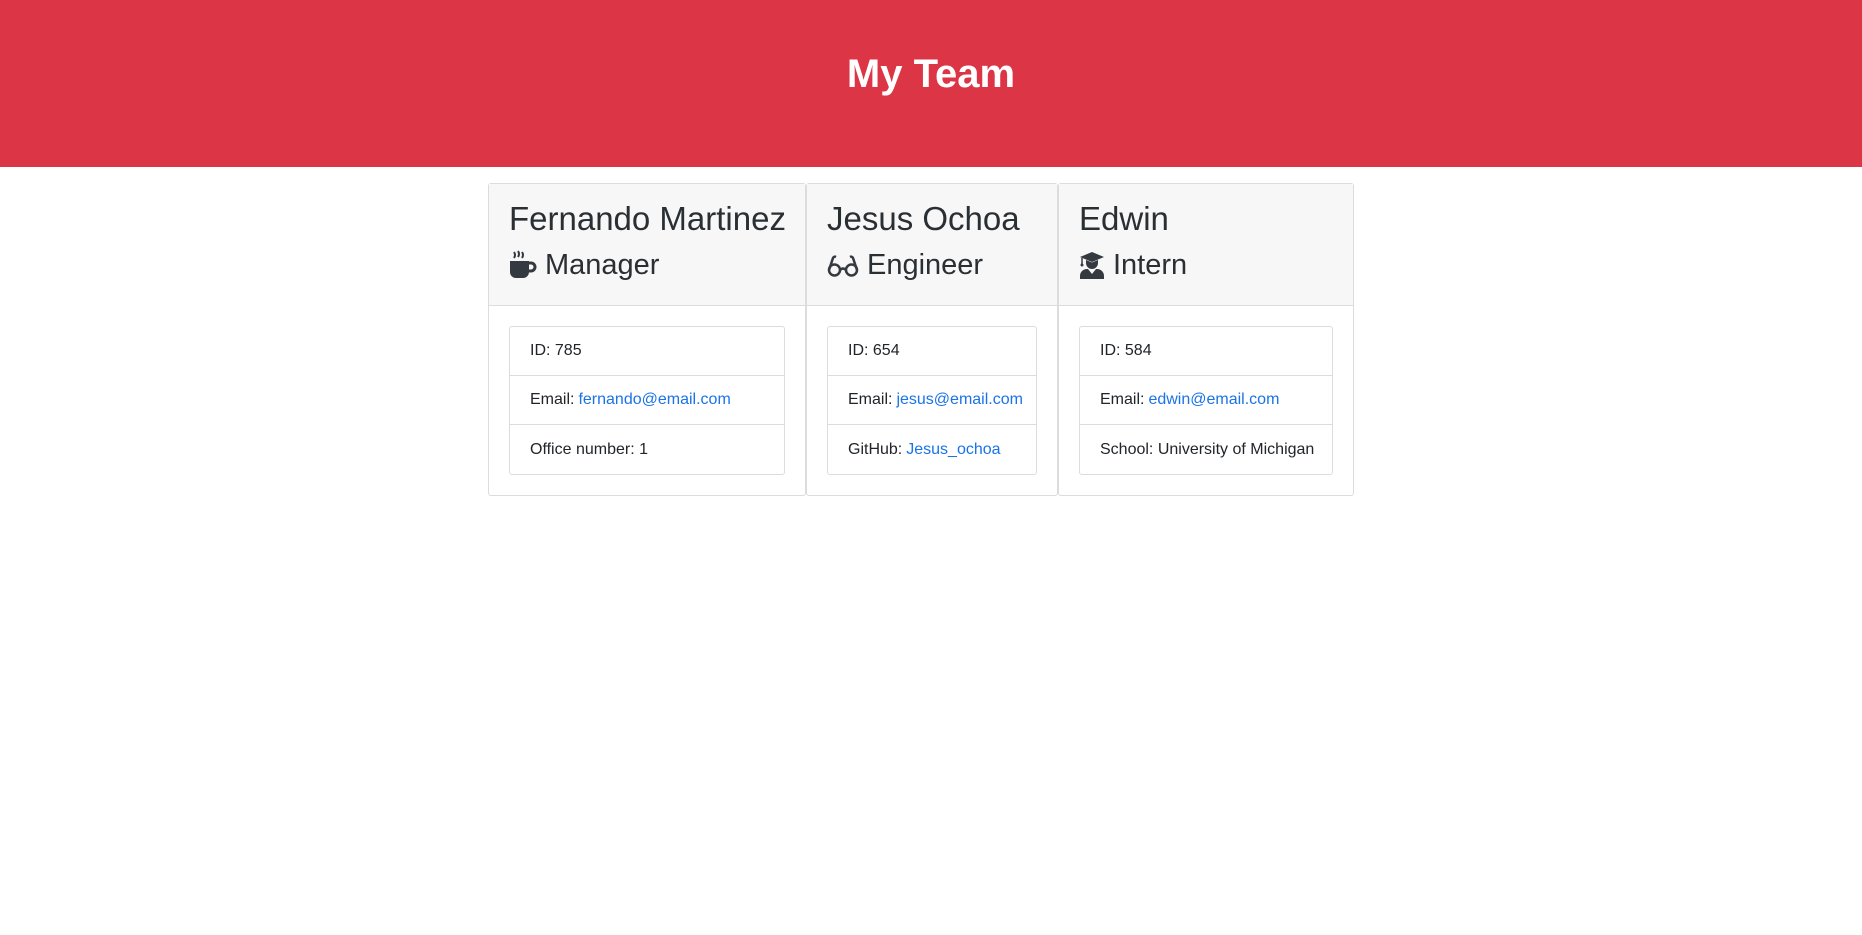 The width and height of the screenshot is (1862, 935). I want to click on email-link: jesus@email.com, so click(959, 400).